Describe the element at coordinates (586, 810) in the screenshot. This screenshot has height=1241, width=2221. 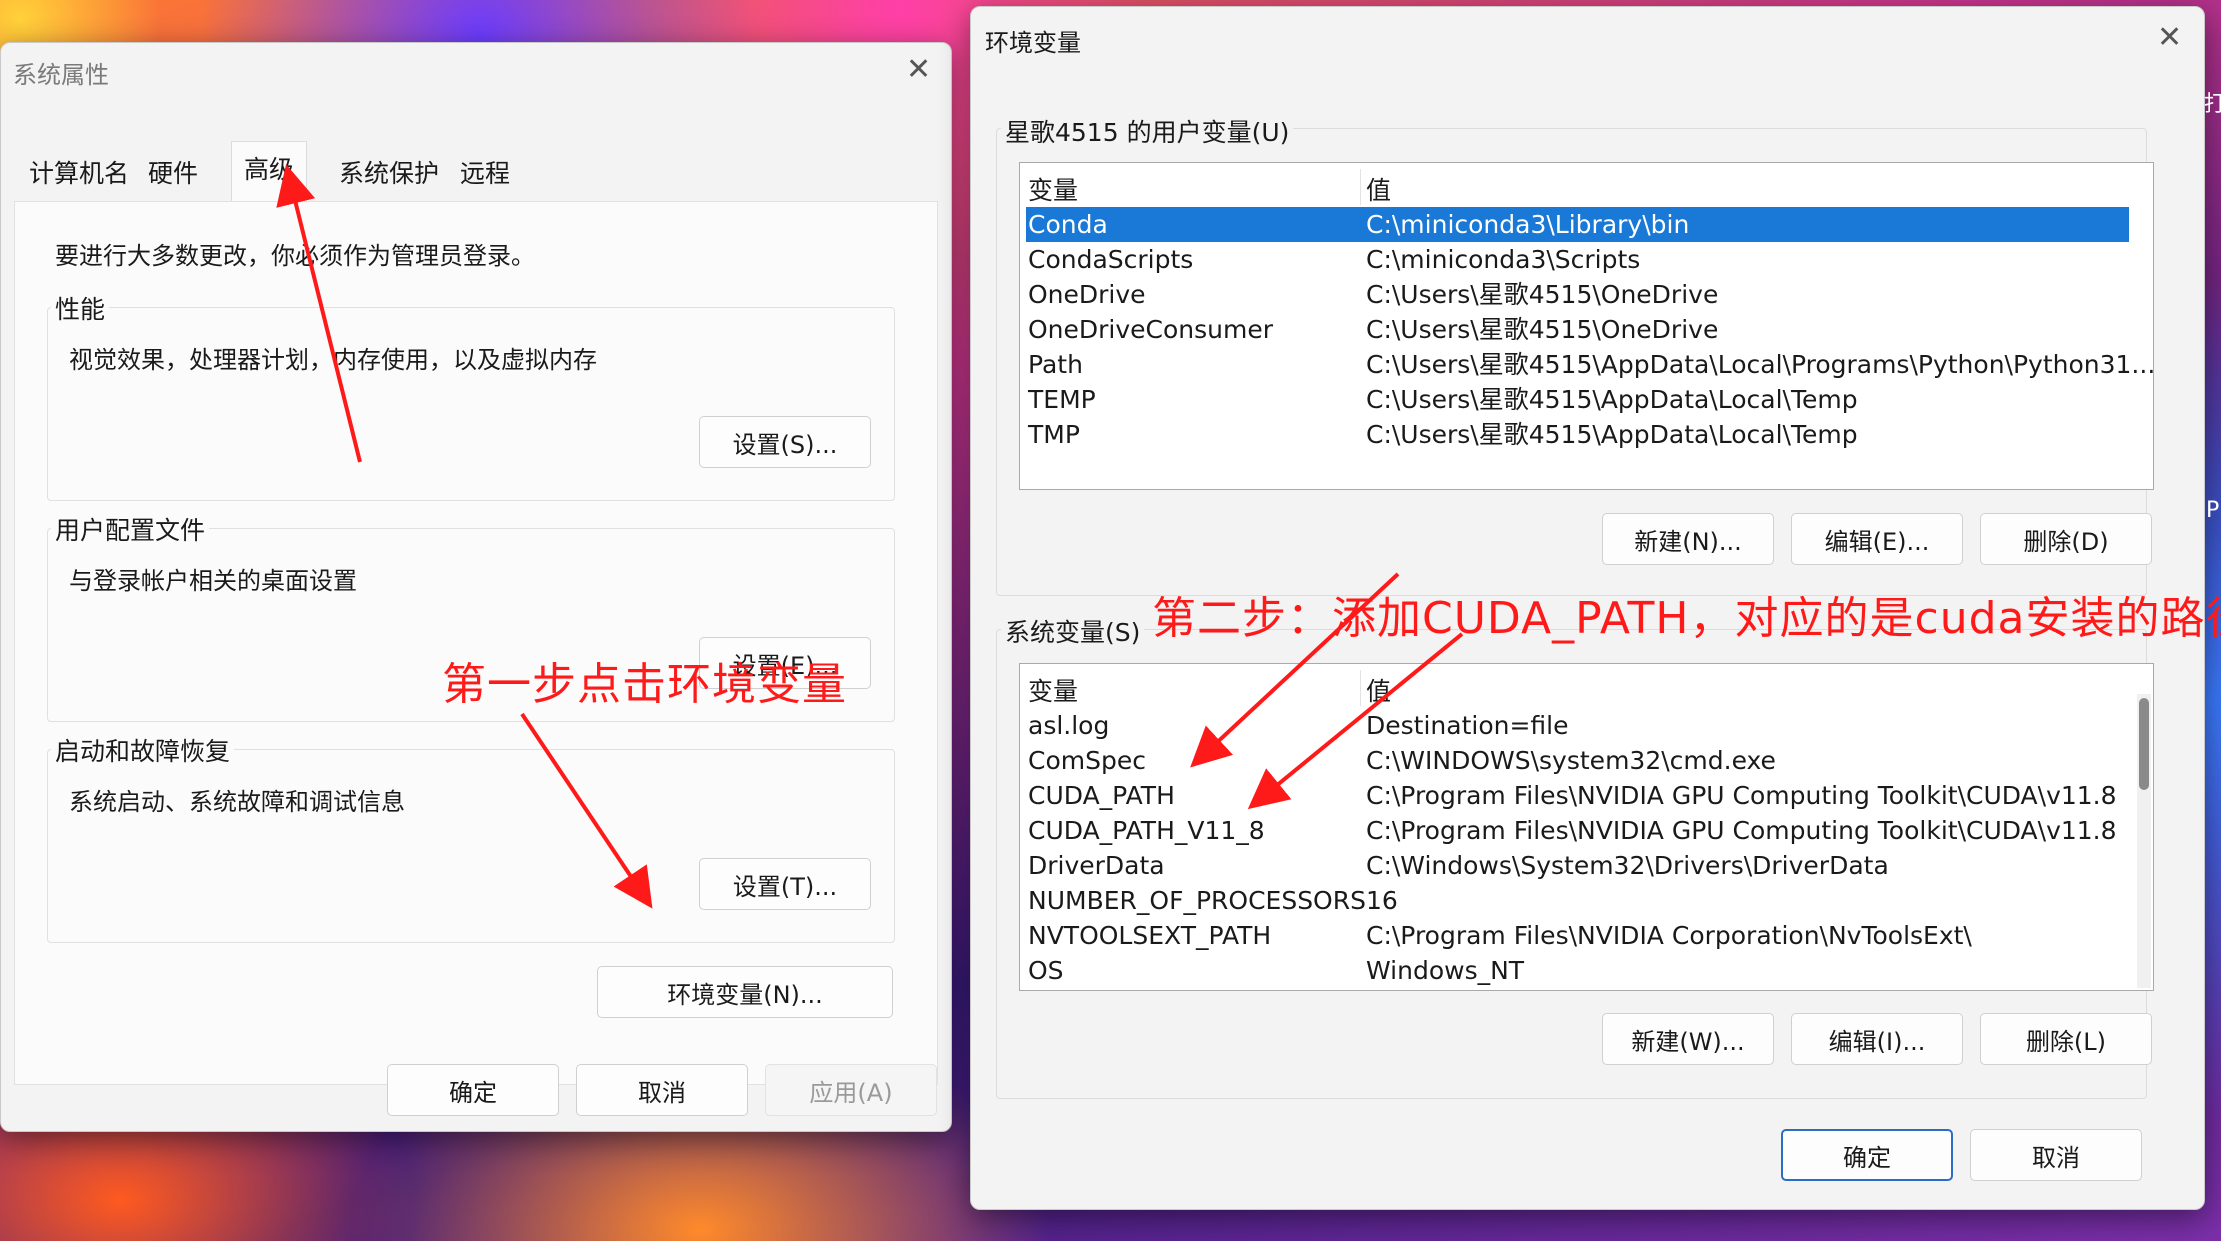
I see `arrow-to-env-button` at that location.